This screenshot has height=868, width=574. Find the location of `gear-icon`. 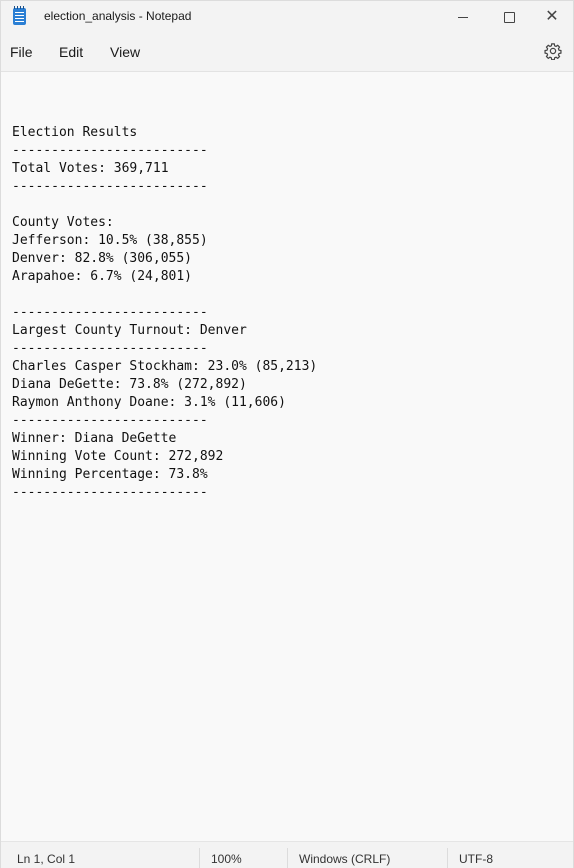

gear-icon is located at coordinates (553, 51).